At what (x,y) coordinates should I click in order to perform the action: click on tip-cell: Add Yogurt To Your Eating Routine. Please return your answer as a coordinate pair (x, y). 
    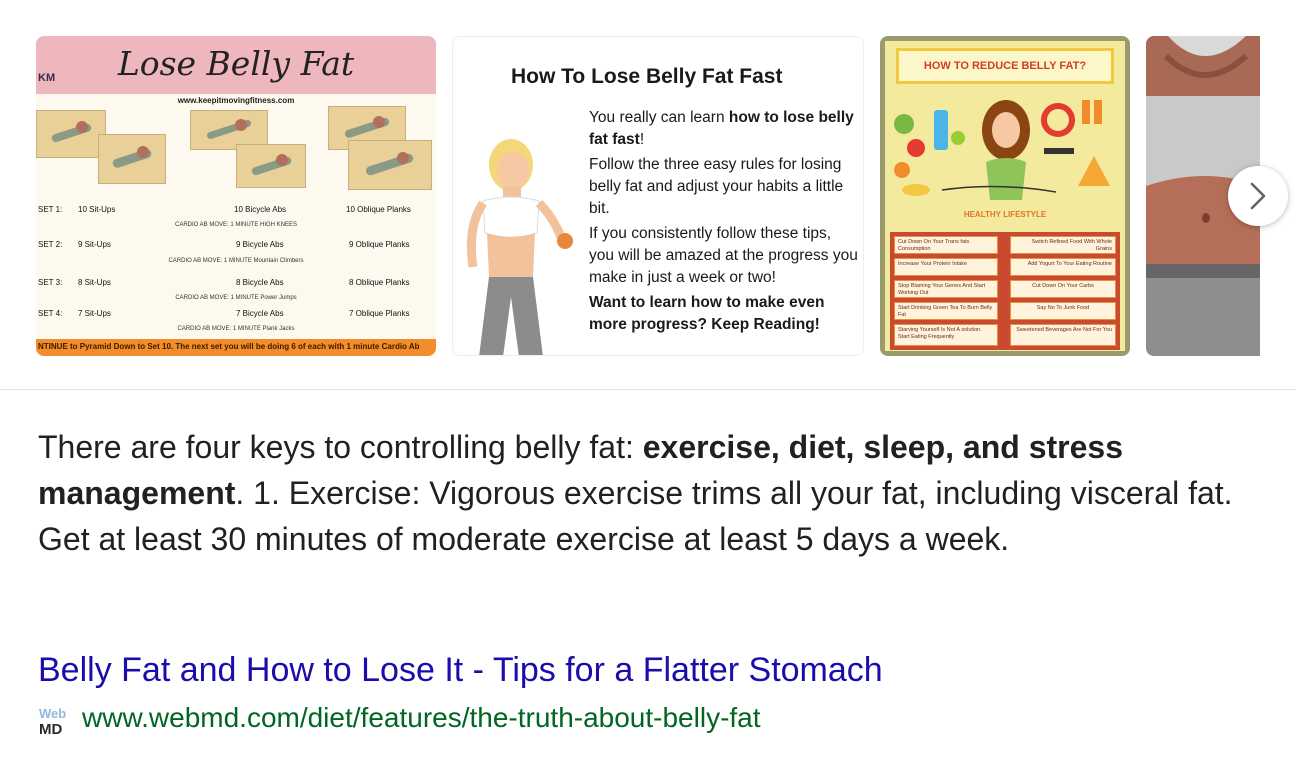
    Looking at the image, I should click on (1063, 267).